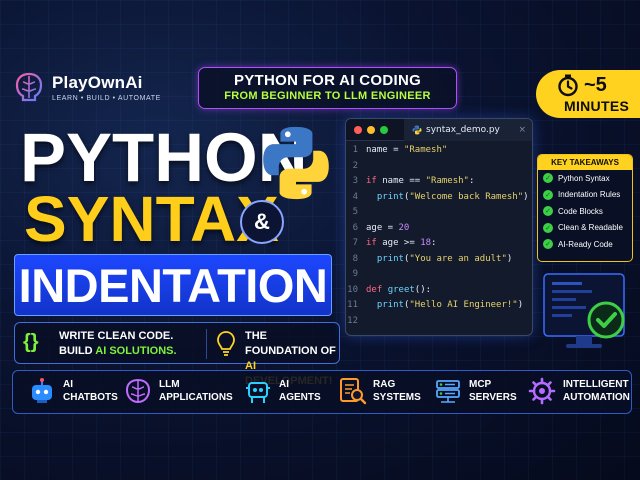 The image size is (640, 480). Describe the element at coordinates (282, 391) in the screenshot. I see `use-case-ai-agents: AI AGENTS` at that location.